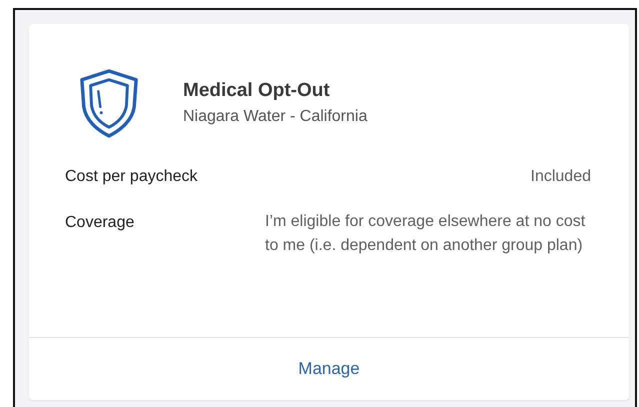  What do you see at coordinates (425, 234) in the screenshot?
I see `detail-value: I’m eligible for coverage elsewhere at no cost to me (i.e. dependent on another group plan)` at bounding box center [425, 234].